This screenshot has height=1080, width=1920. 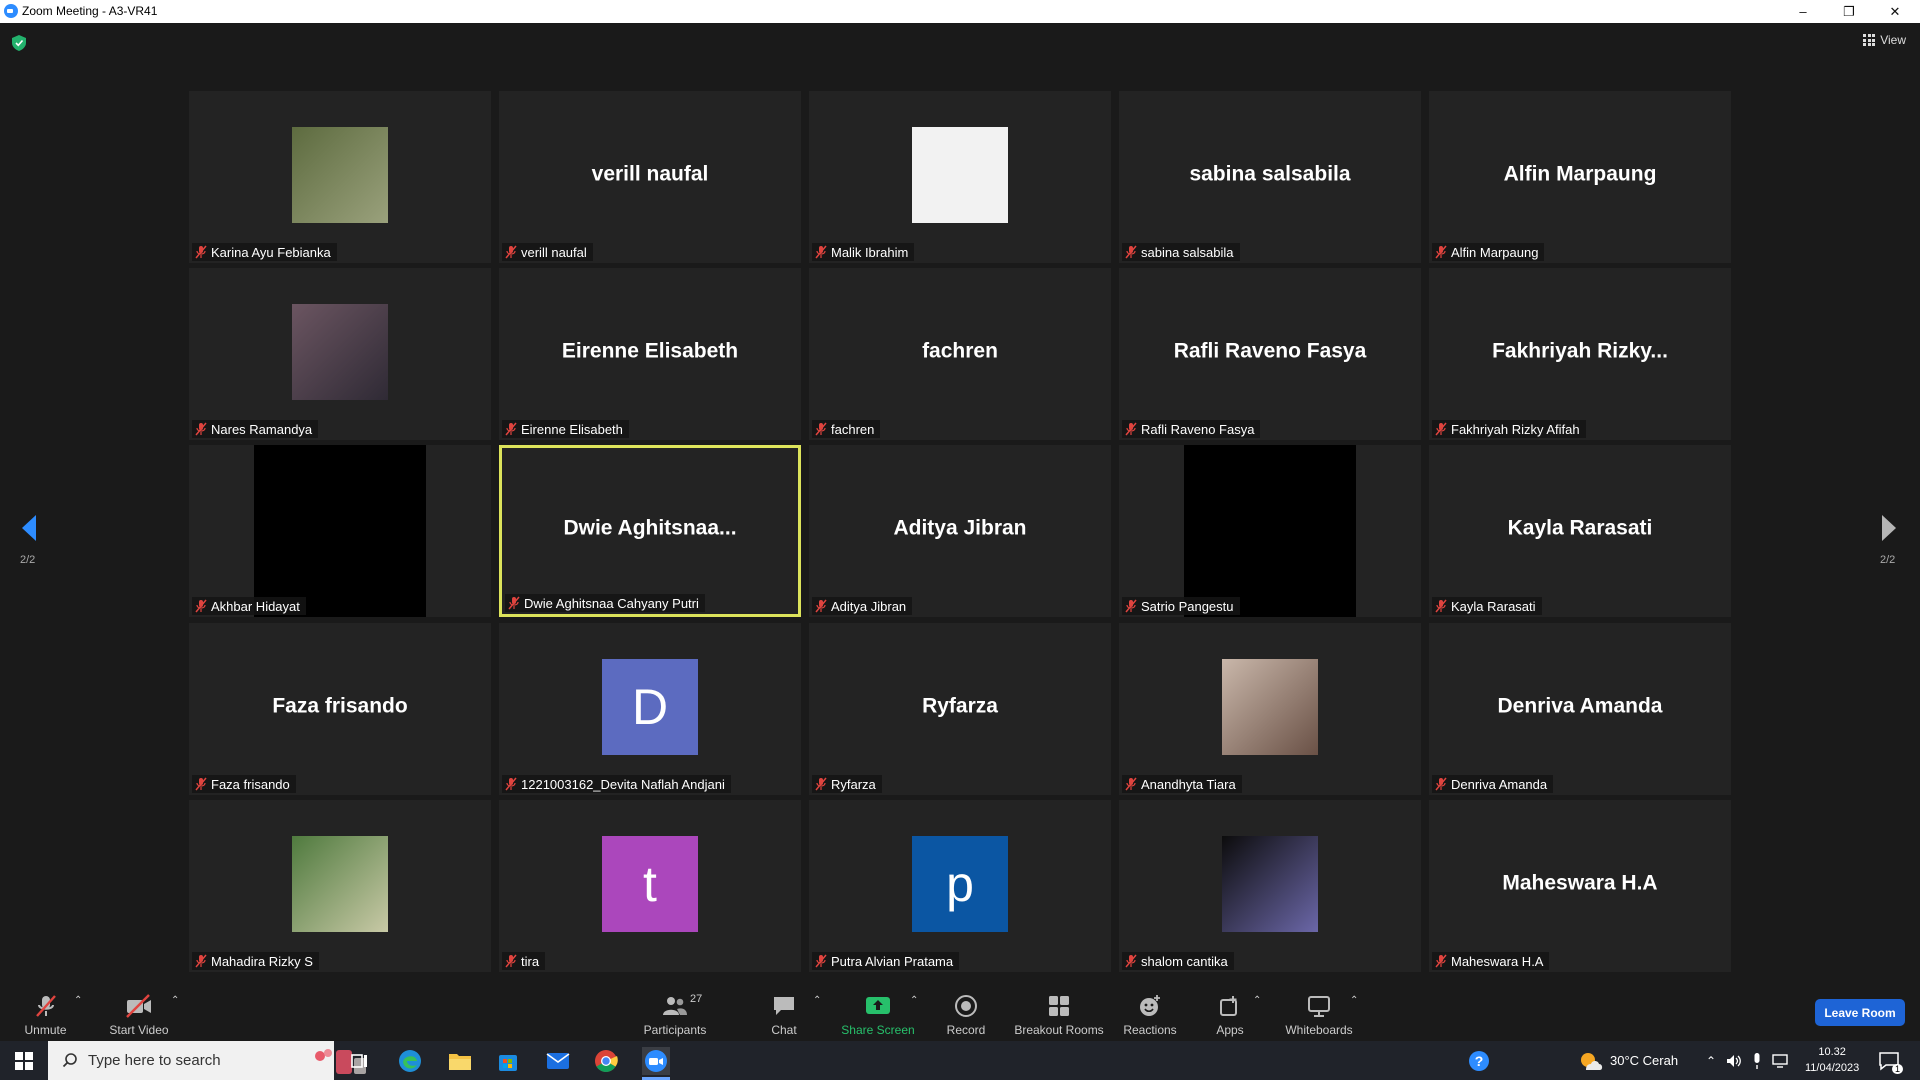 What do you see at coordinates (960, 354) in the screenshot?
I see `participant-tile: fachren fachren` at bounding box center [960, 354].